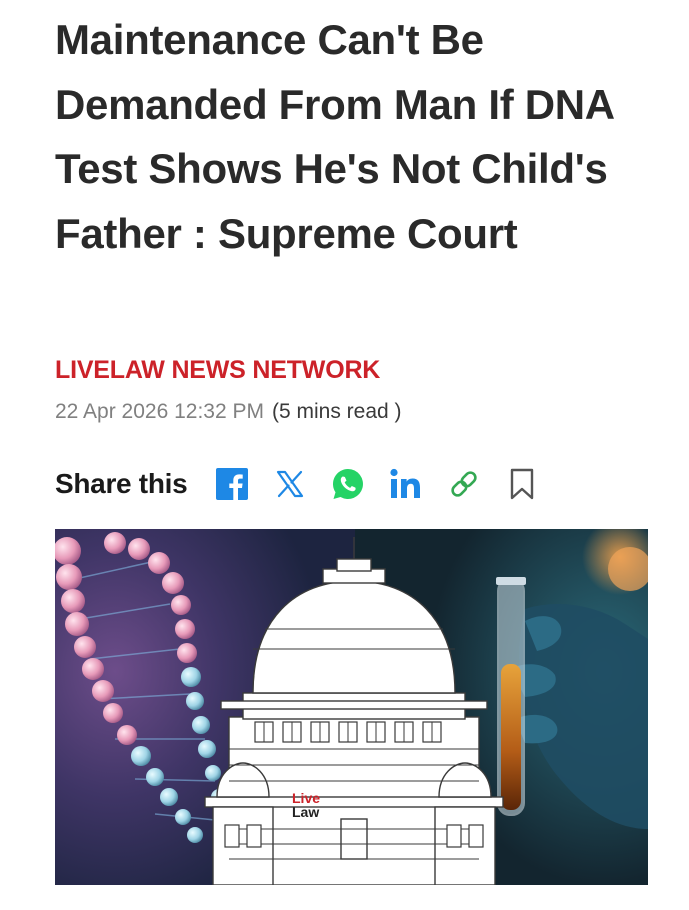 This screenshot has width=689, height=910. What do you see at coordinates (290, 484) in the screenshot?
I see `x-icon` at bounding box center [290, 484].